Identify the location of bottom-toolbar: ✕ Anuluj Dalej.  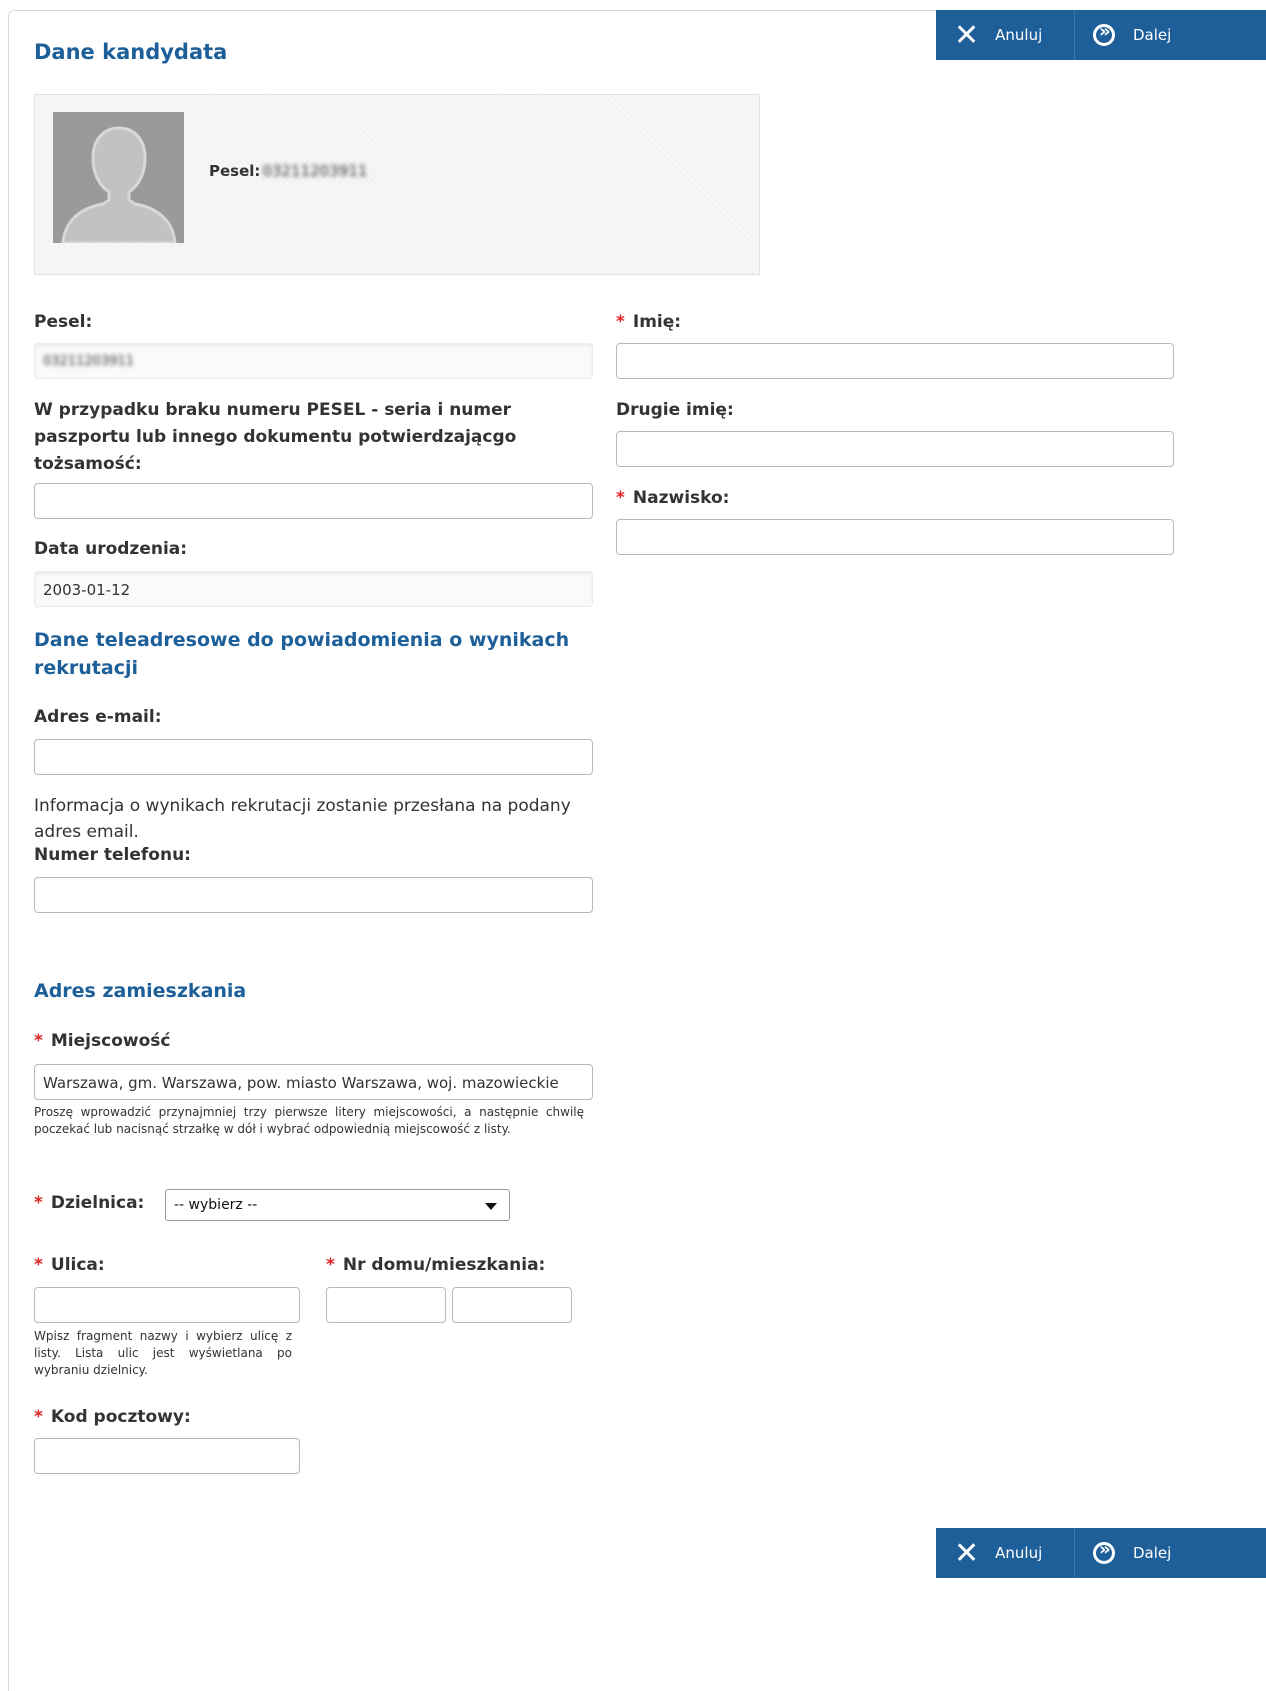
(1101, 1553).